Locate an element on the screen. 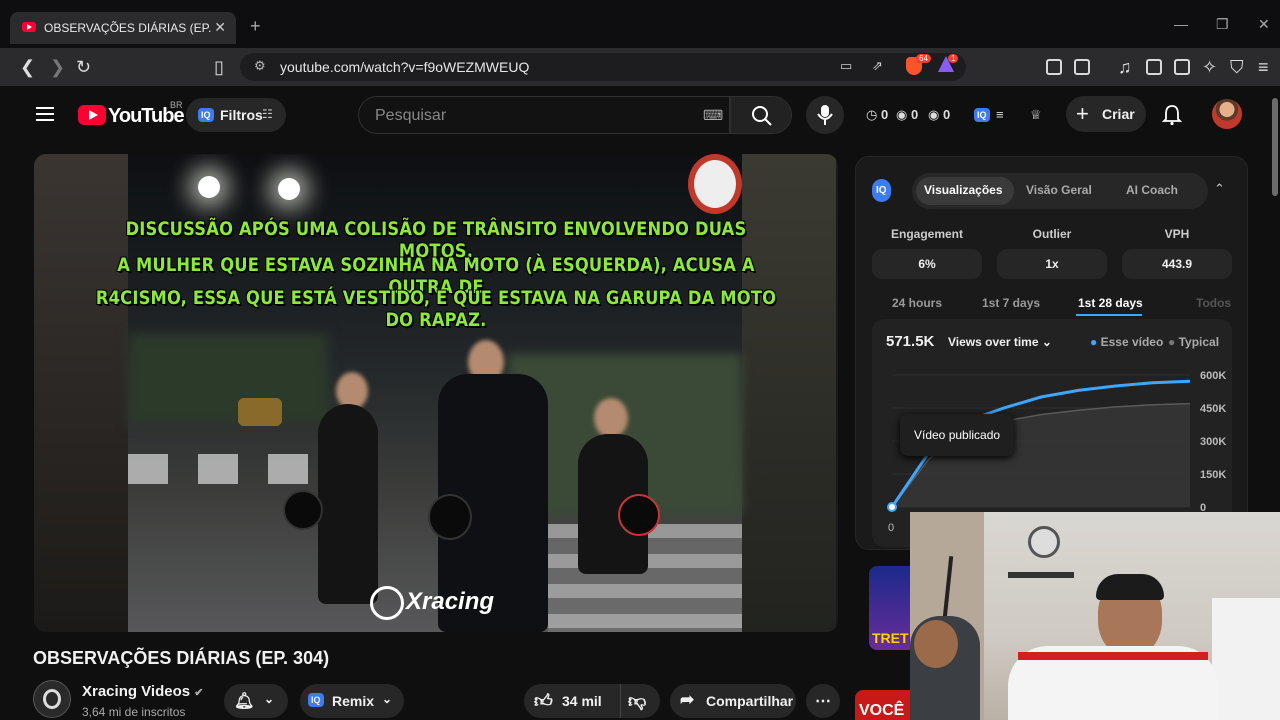 This screenshot has width=1280, height=720. browser-tab: OBSERVAÇÕES DIÁRIAS (EP. 304) ✕ is located at coordinates (123, 28).